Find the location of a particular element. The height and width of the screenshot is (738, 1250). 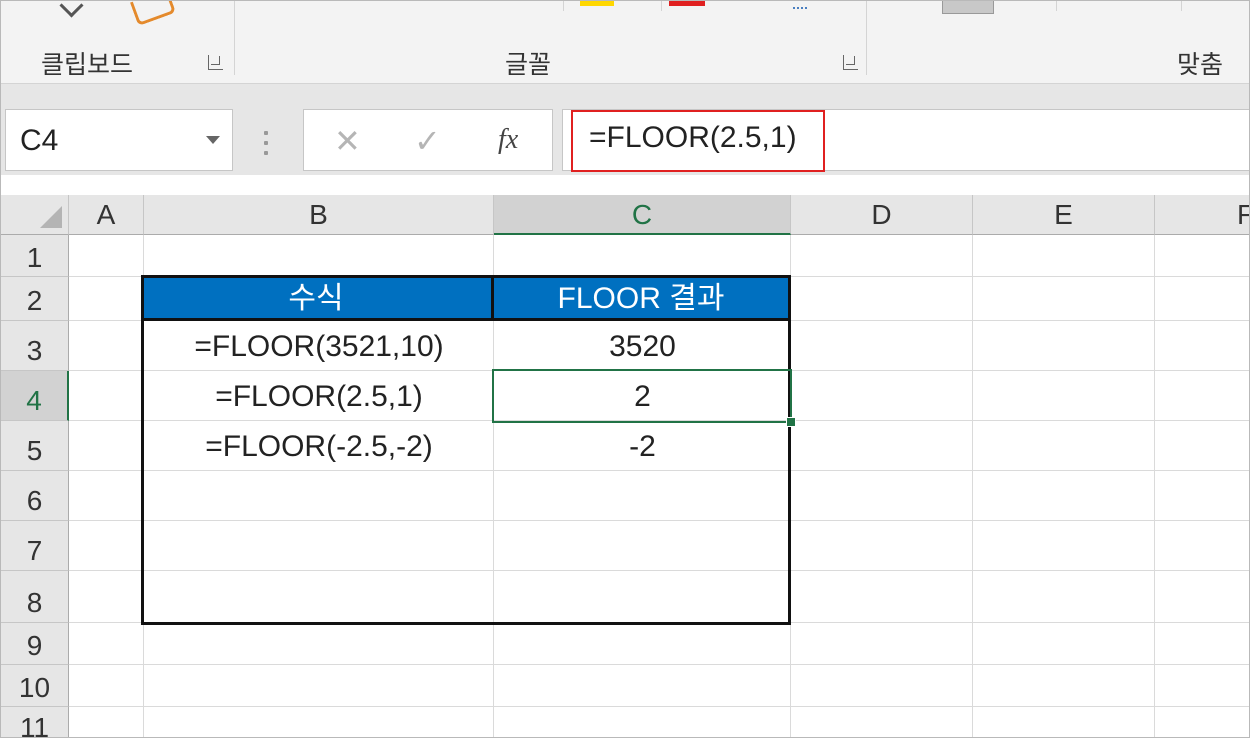

formula-highlight-box is located at coordinates (698, 141).